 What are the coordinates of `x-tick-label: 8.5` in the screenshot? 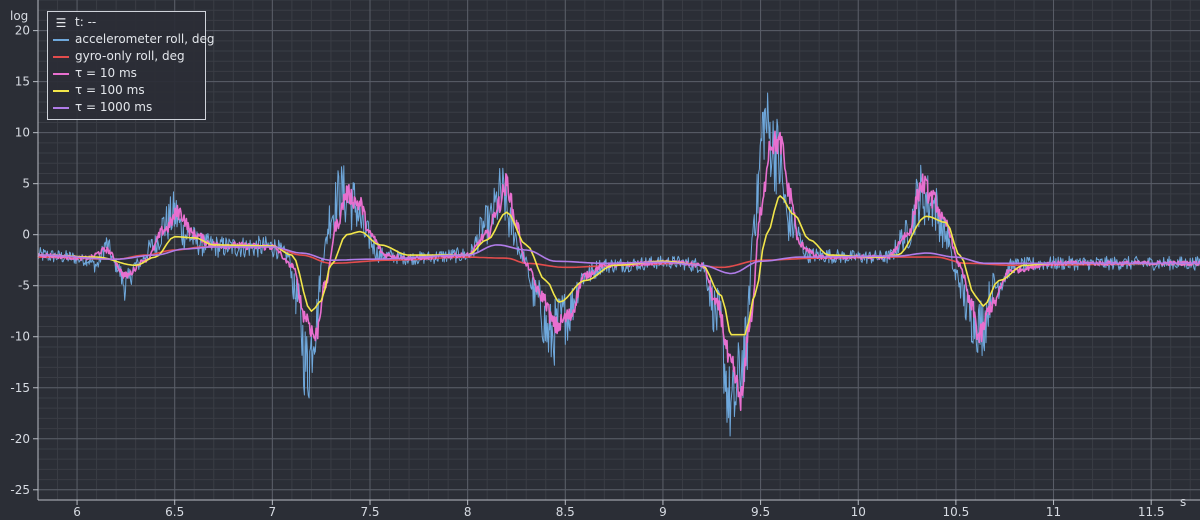 It's located at (565, 512).